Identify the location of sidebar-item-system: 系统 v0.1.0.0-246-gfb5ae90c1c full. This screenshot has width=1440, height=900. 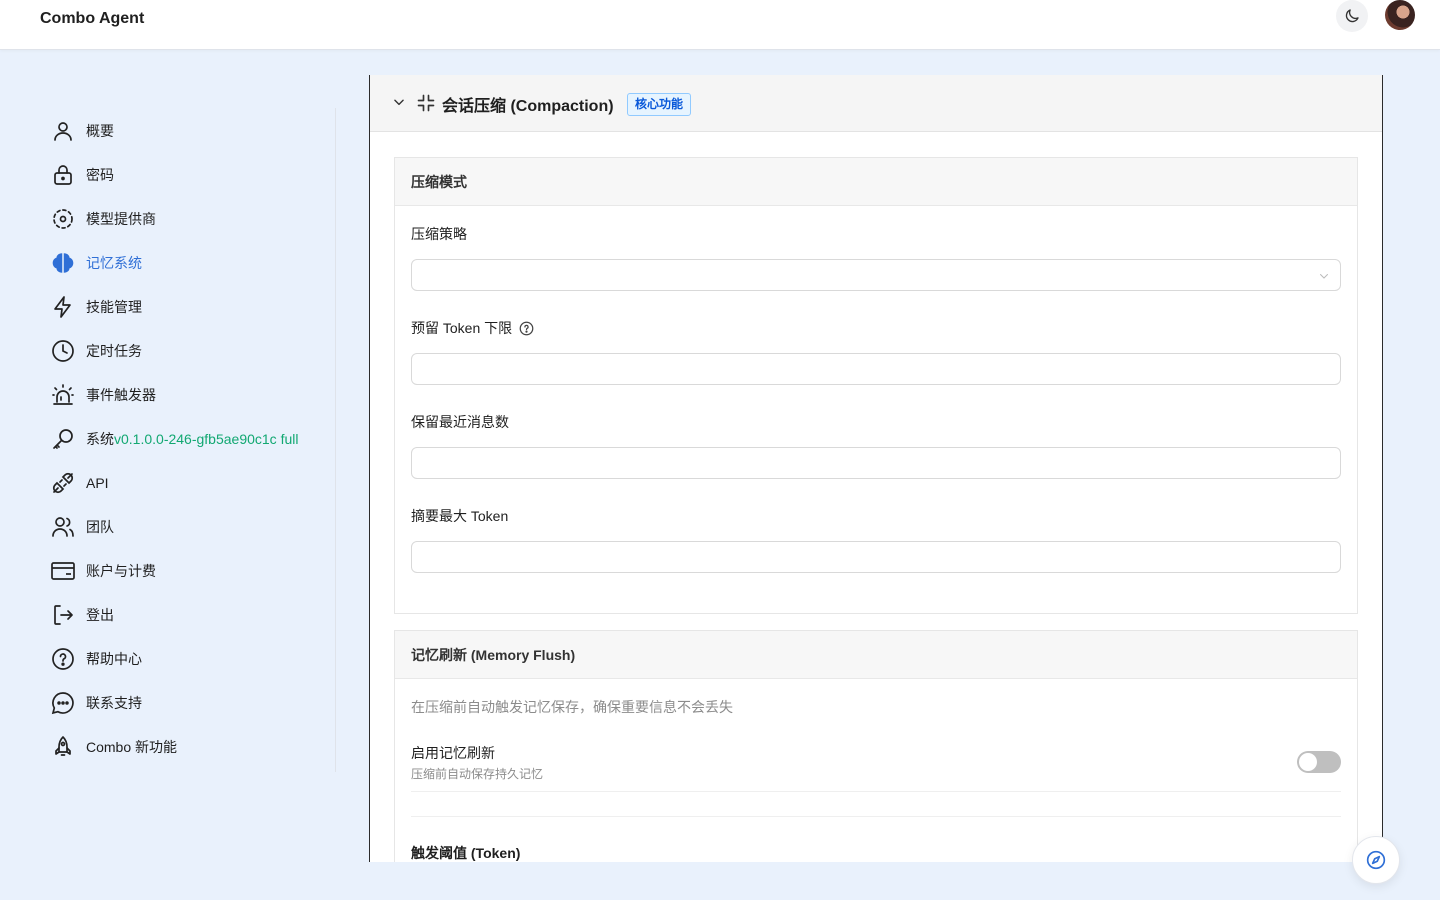
(190, 439).